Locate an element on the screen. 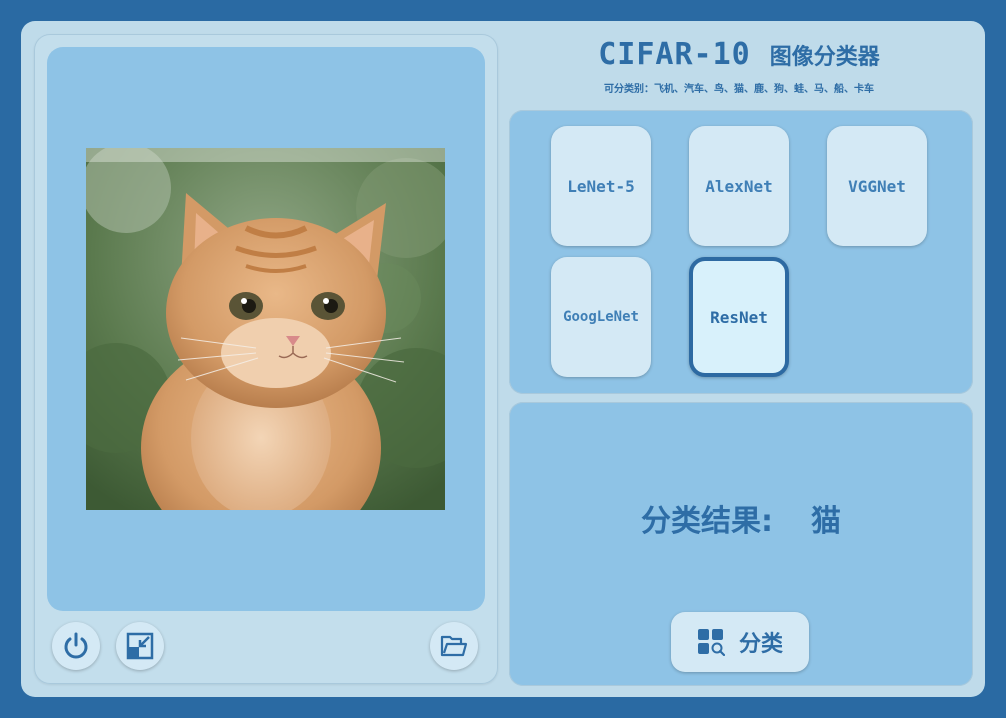 The height and width of the screenshot is (718, 1006). result-value: 猫 is located at coordinates (826, 521).